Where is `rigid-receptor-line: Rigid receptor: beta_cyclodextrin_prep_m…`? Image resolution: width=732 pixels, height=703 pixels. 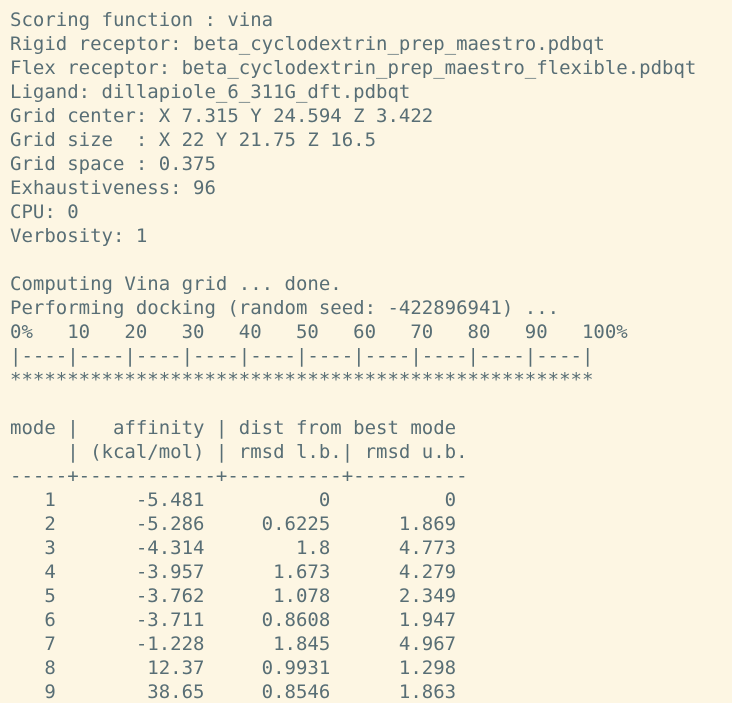 rigid-receptor-line: Rigid receptor: beta_cyclodextrin_prep_m… is located at coordinates (307, 44).